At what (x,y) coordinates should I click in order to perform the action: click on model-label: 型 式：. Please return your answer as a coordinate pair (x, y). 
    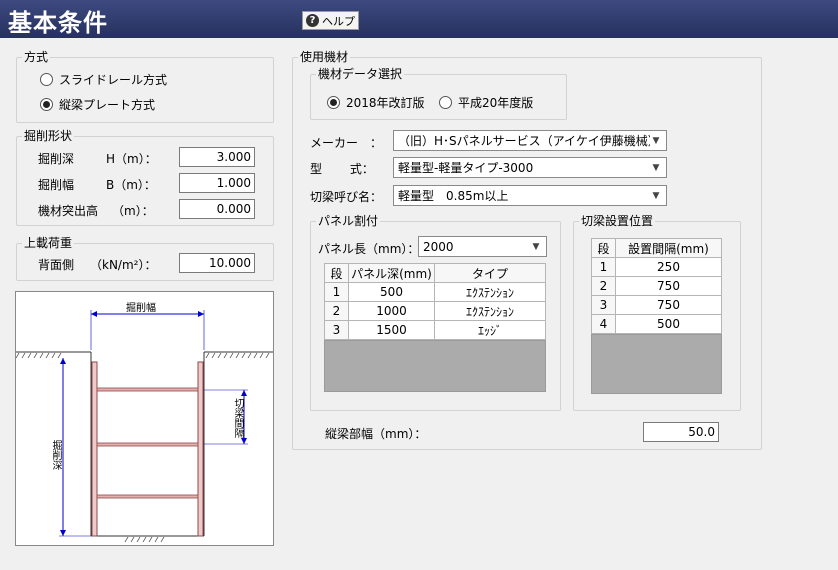
    Looking at the image, I should click on (342, 169).